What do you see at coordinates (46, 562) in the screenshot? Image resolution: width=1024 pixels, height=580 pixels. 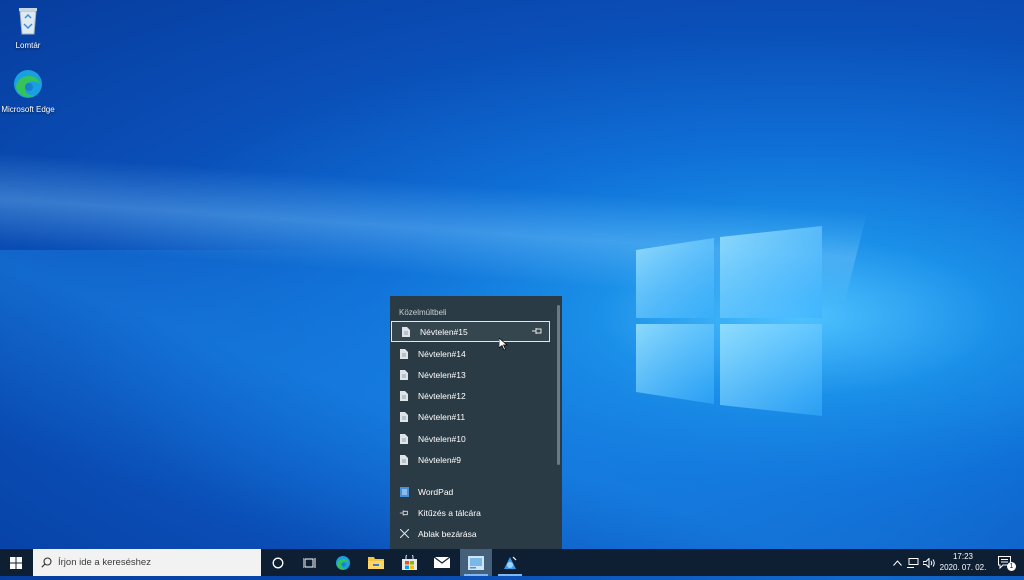 I see `search-icon` at bounding box center [46, 562].